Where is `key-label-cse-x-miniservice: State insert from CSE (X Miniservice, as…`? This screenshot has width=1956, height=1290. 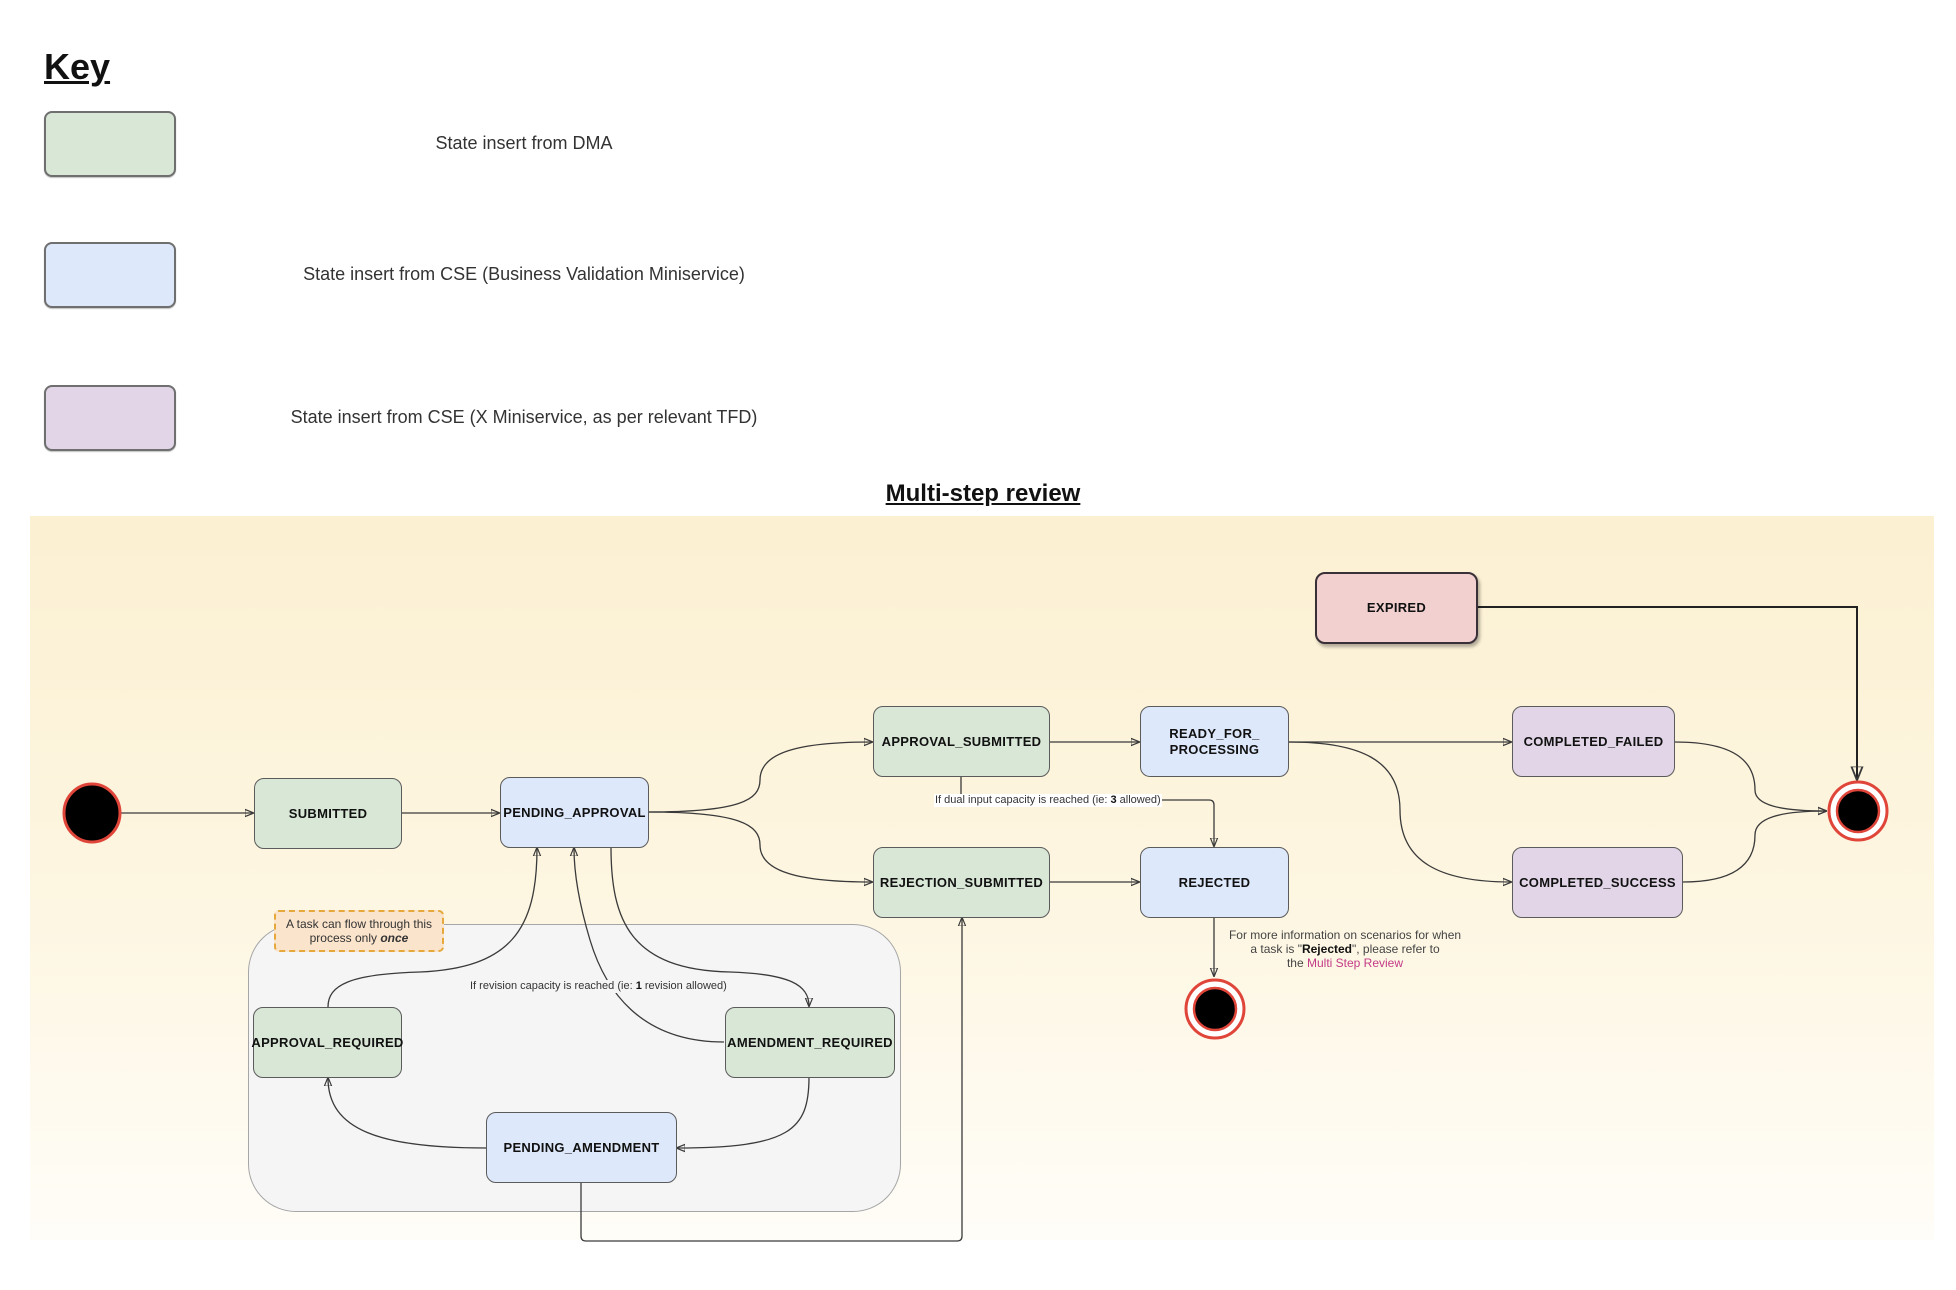 key-label-cse-x-miniservice: State insert from CSE (X Miniservice, as… is located at coordinates (524, 417).